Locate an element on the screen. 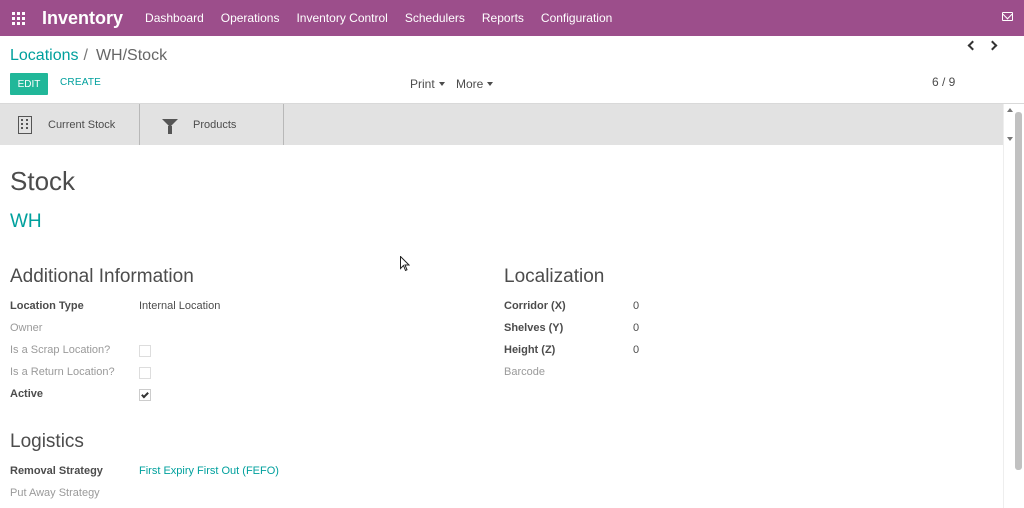  return-location-checkbox is located at coordinates (145, 373).